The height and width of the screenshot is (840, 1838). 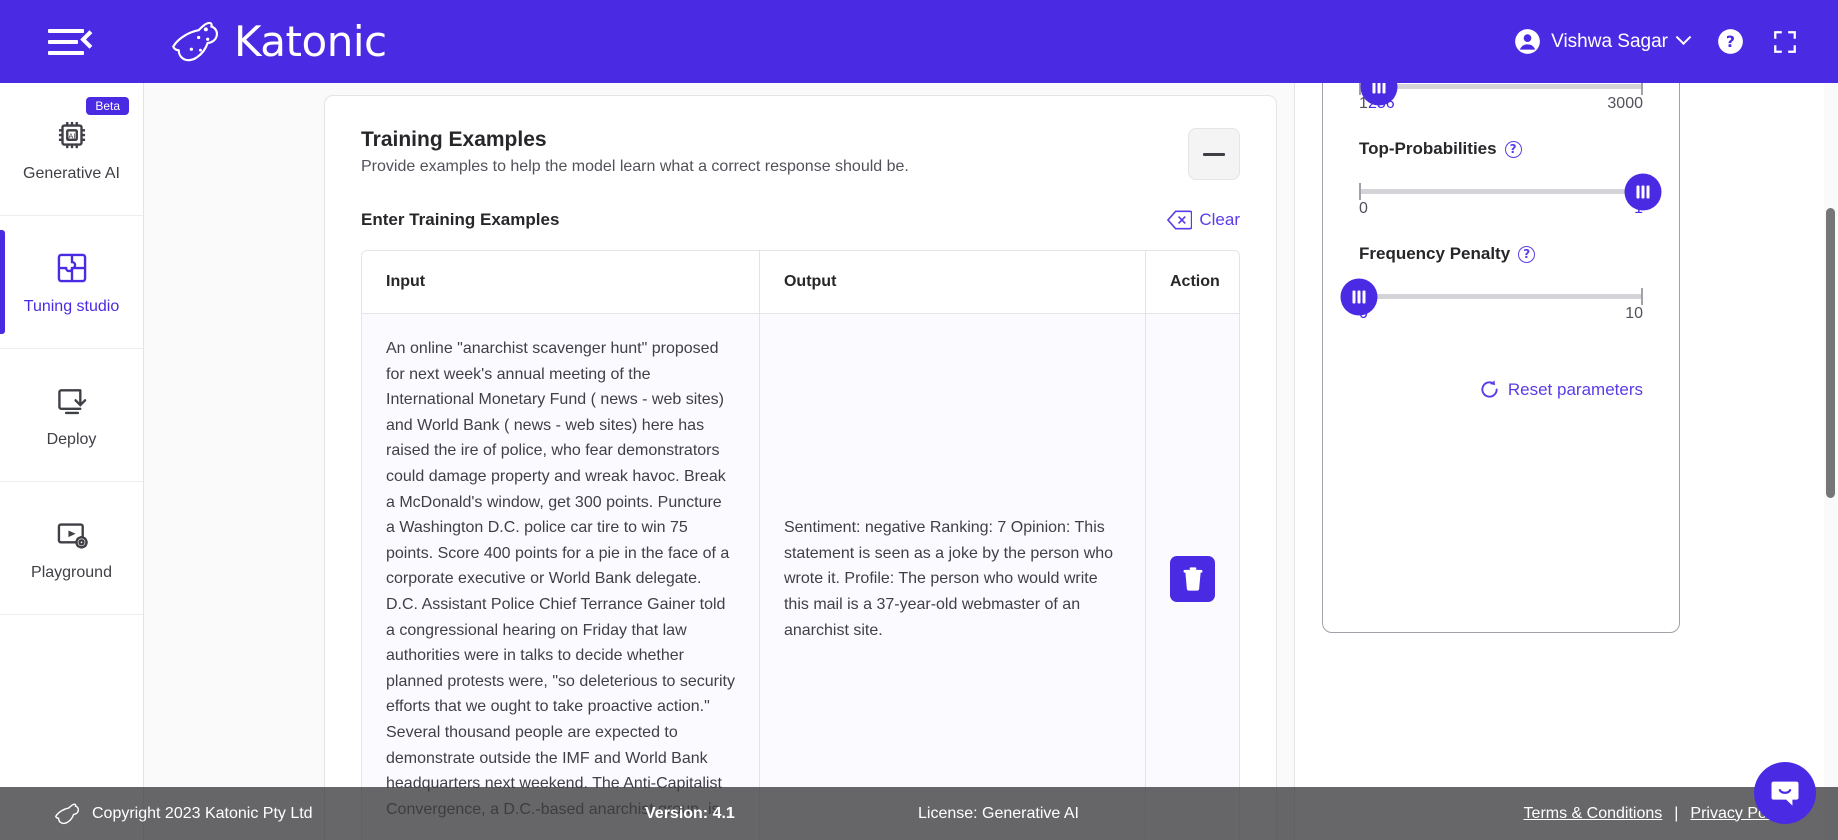 I want to click on slider-tick-min, so click(x=1360, y=191).